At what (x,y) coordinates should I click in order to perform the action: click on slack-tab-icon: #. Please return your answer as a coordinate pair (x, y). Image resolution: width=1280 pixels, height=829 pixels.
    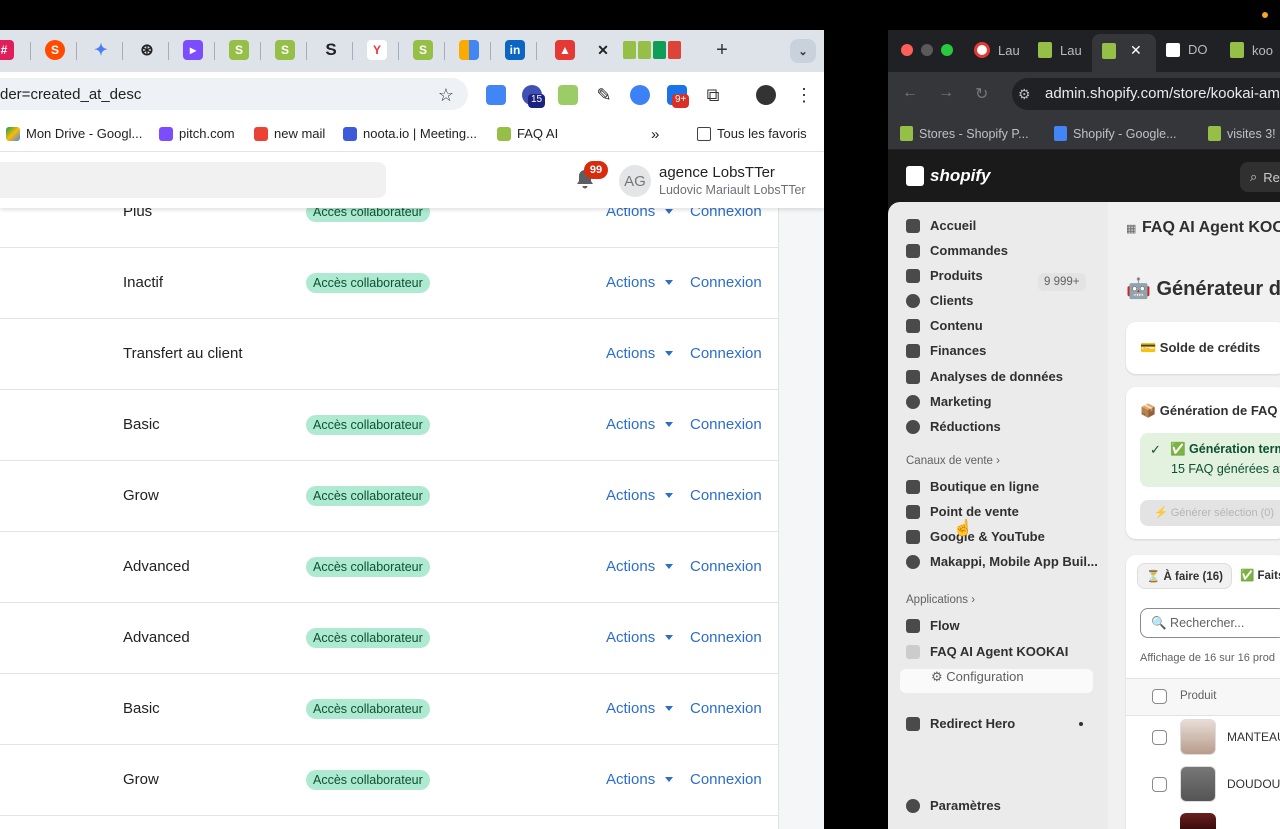
    Looking at the image, I should click on (7, 50).